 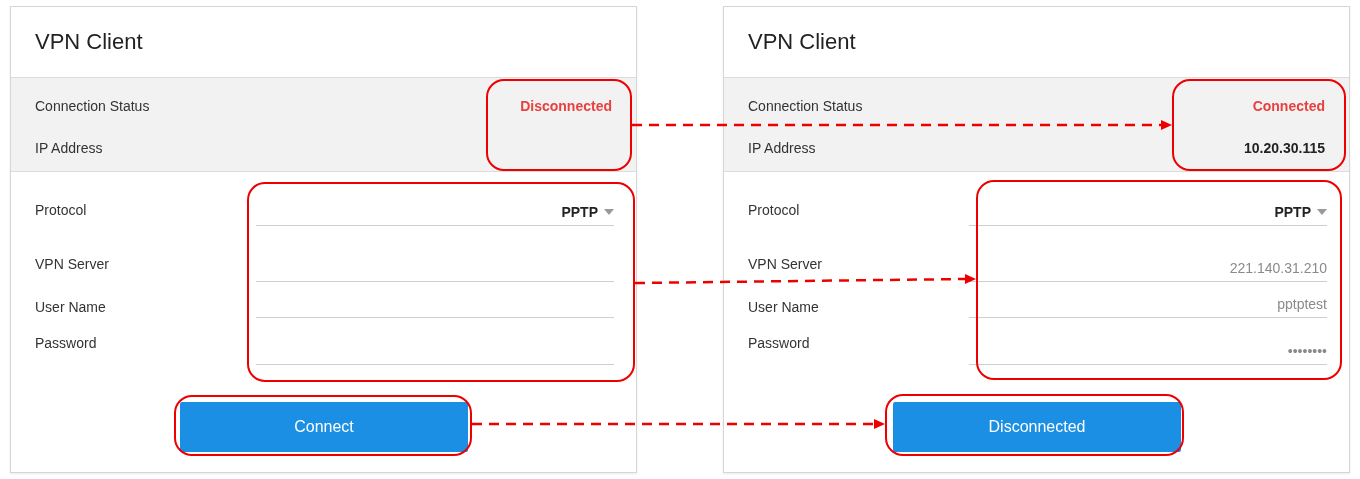 I want to click on input-field: pptptest, so click(x=1148, y=306).